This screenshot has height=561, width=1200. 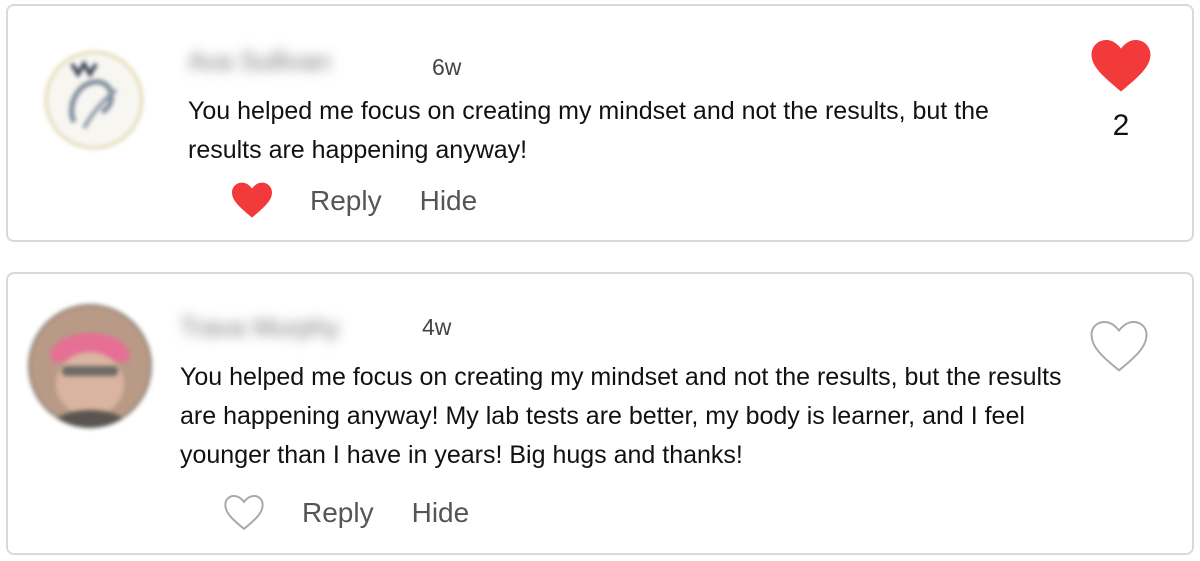 I want to click on avatar-logo-image, so click(x=94, y=100).